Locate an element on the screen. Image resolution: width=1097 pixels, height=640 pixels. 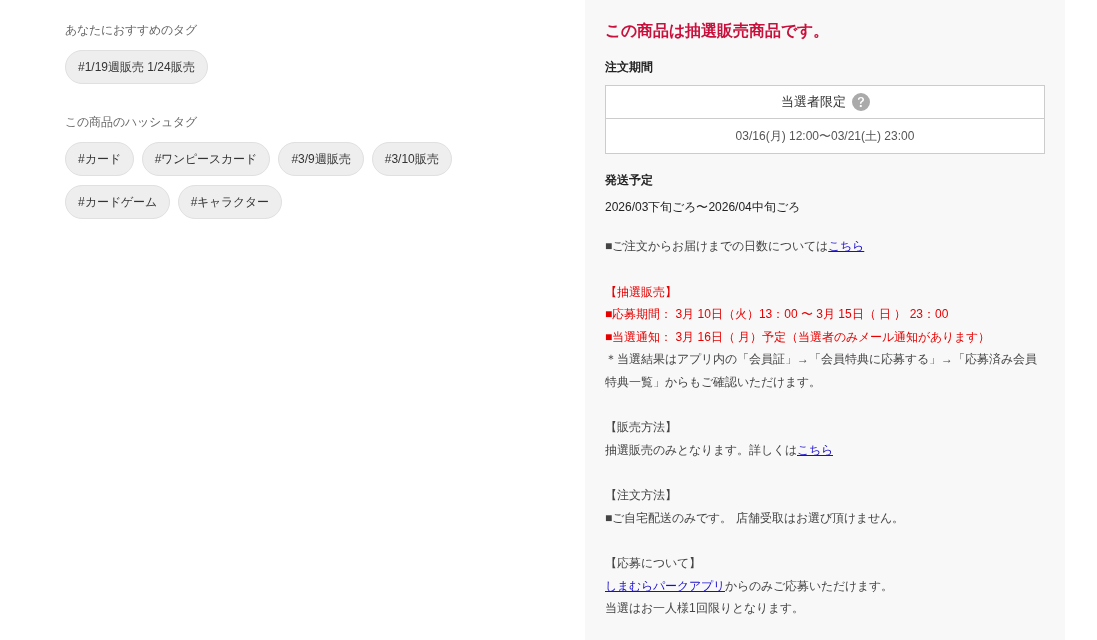
panel-title: この商品は抽選販売商品です。 is located at coordinates (717, 31).